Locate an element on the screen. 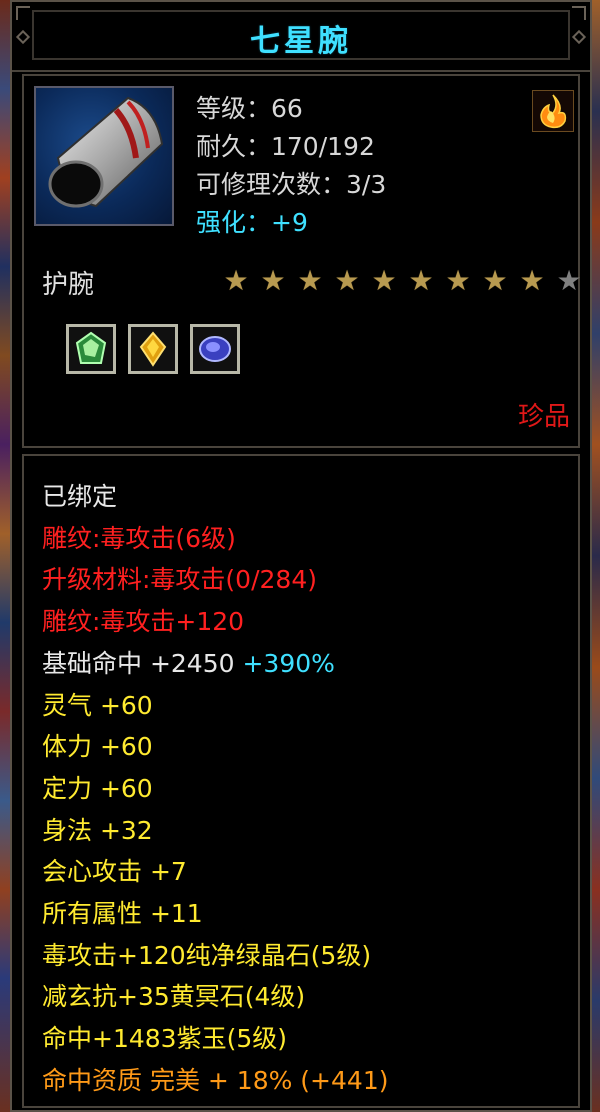  title-bar: 七星腕 is located at coordinates (301, 37).